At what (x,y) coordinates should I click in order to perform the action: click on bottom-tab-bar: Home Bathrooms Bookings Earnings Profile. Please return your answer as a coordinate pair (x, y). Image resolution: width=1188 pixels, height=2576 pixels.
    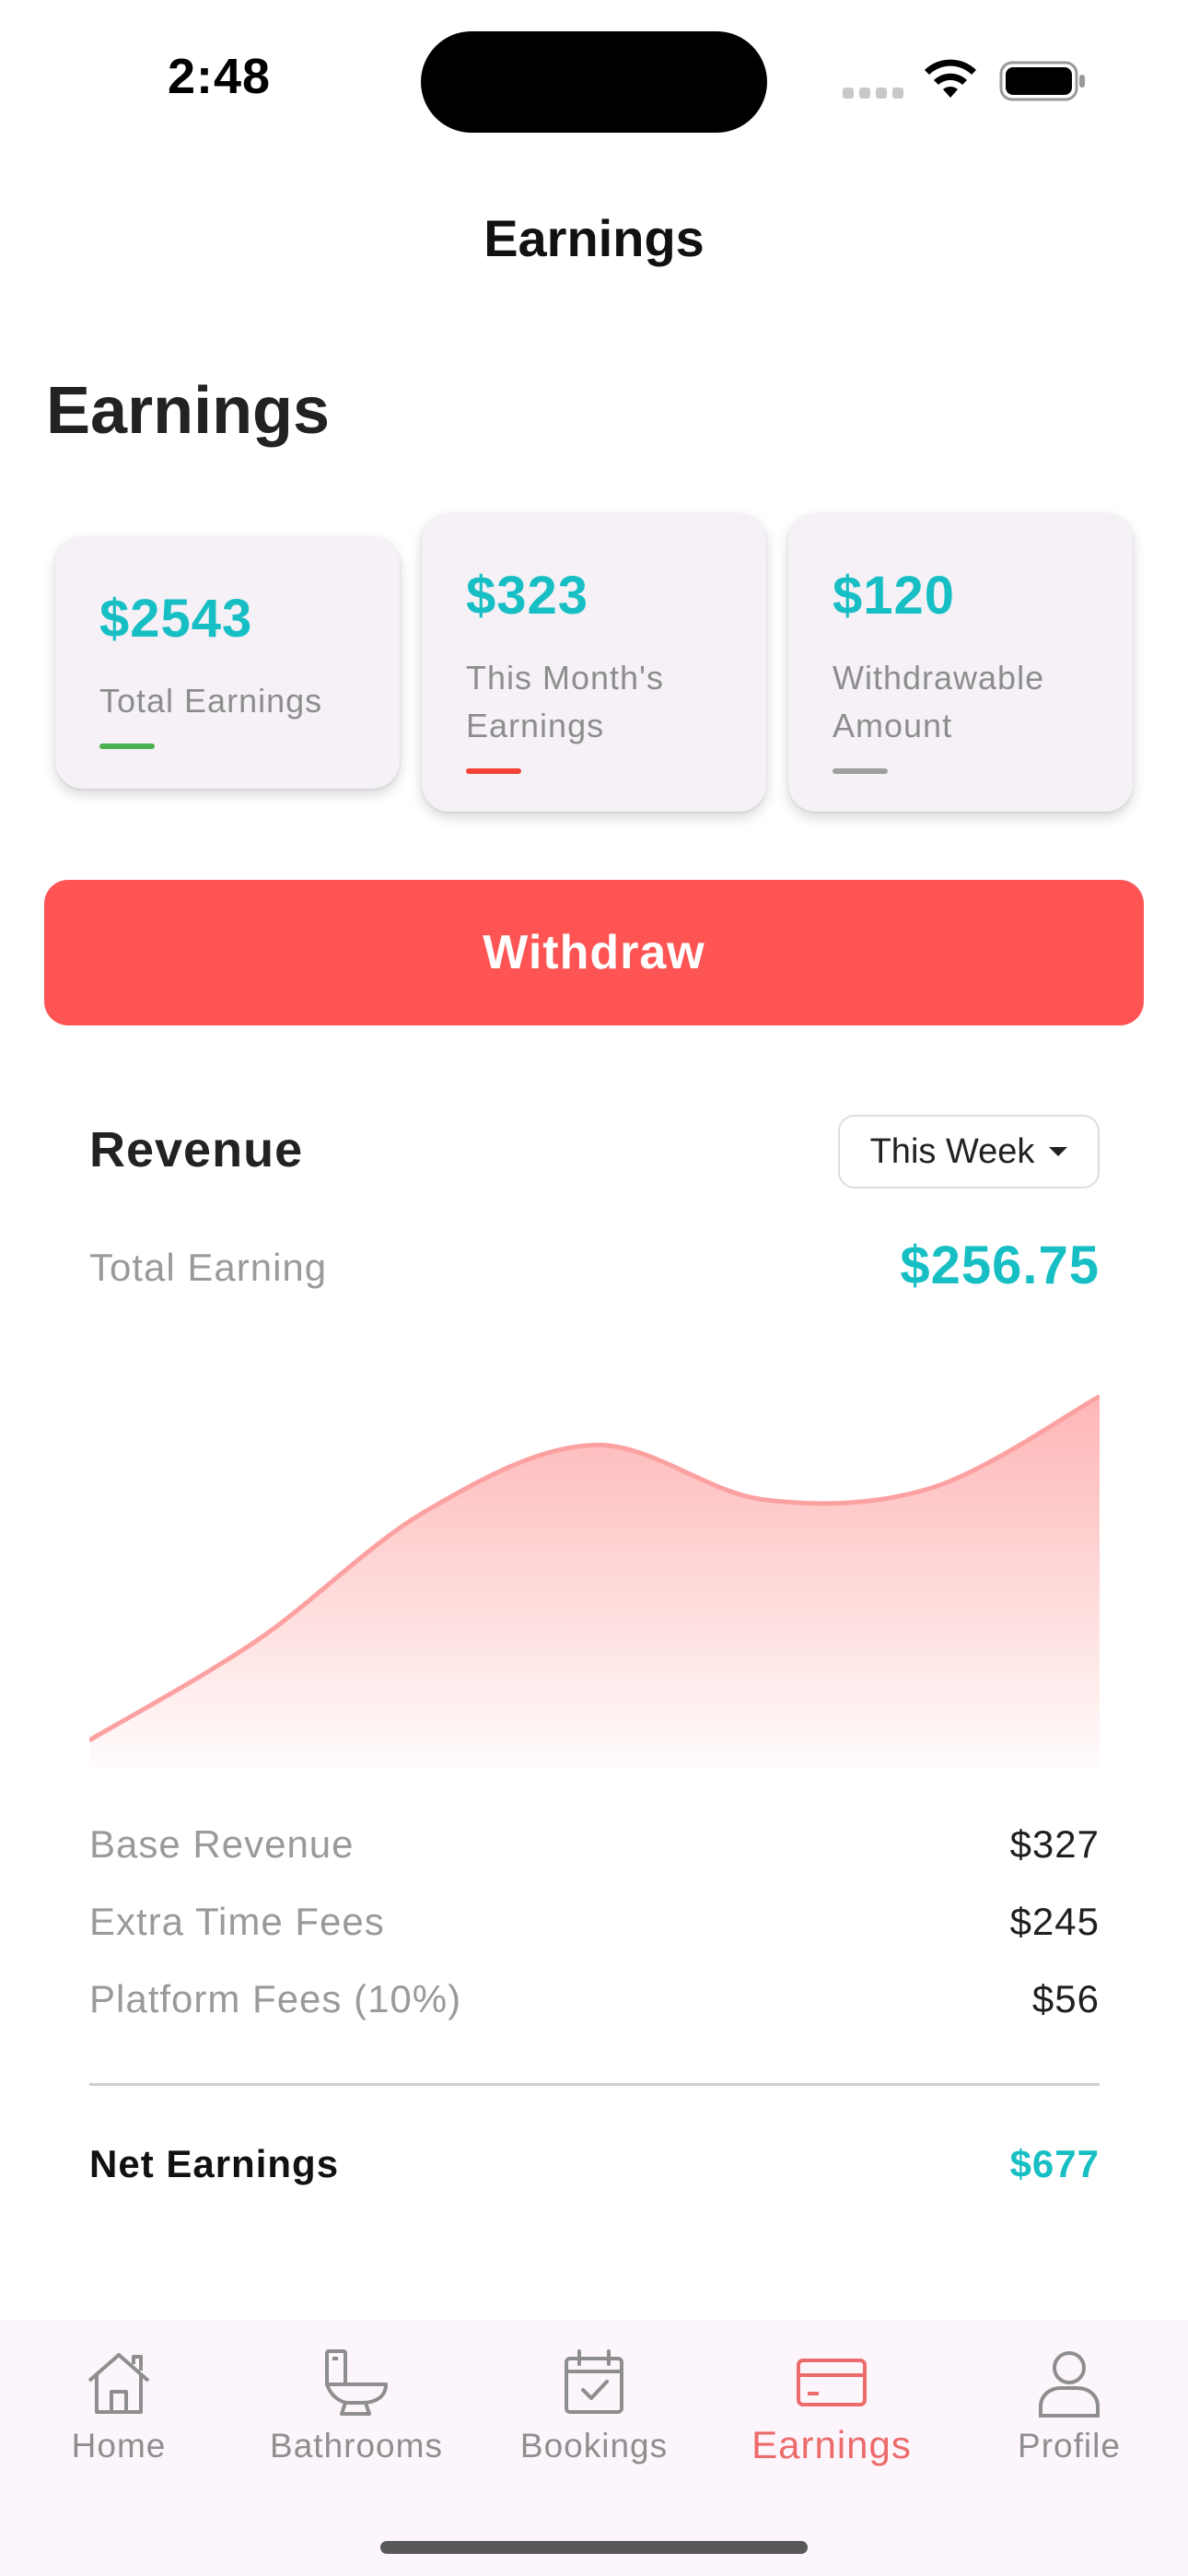
    Looking at the image, I should click on (594, 2448).